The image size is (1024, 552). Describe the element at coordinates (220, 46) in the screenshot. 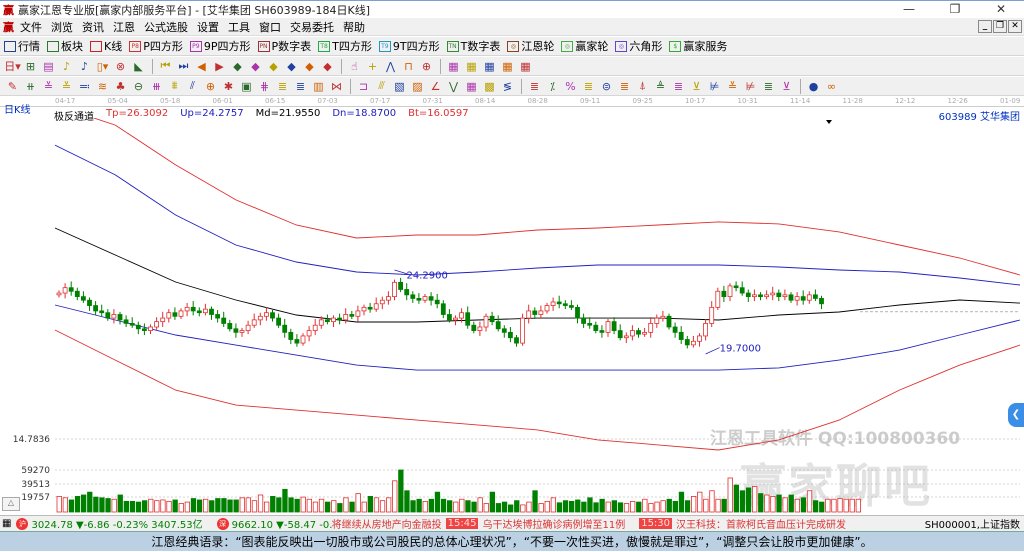

I see `toolbar-button: P9 9P四方形` at that location.